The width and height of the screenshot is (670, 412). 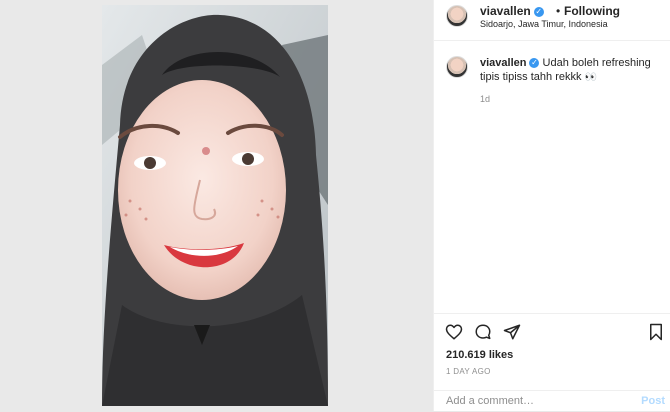 I want to click on post-date: 1 DAY AGO, so click(x=468, y=371).